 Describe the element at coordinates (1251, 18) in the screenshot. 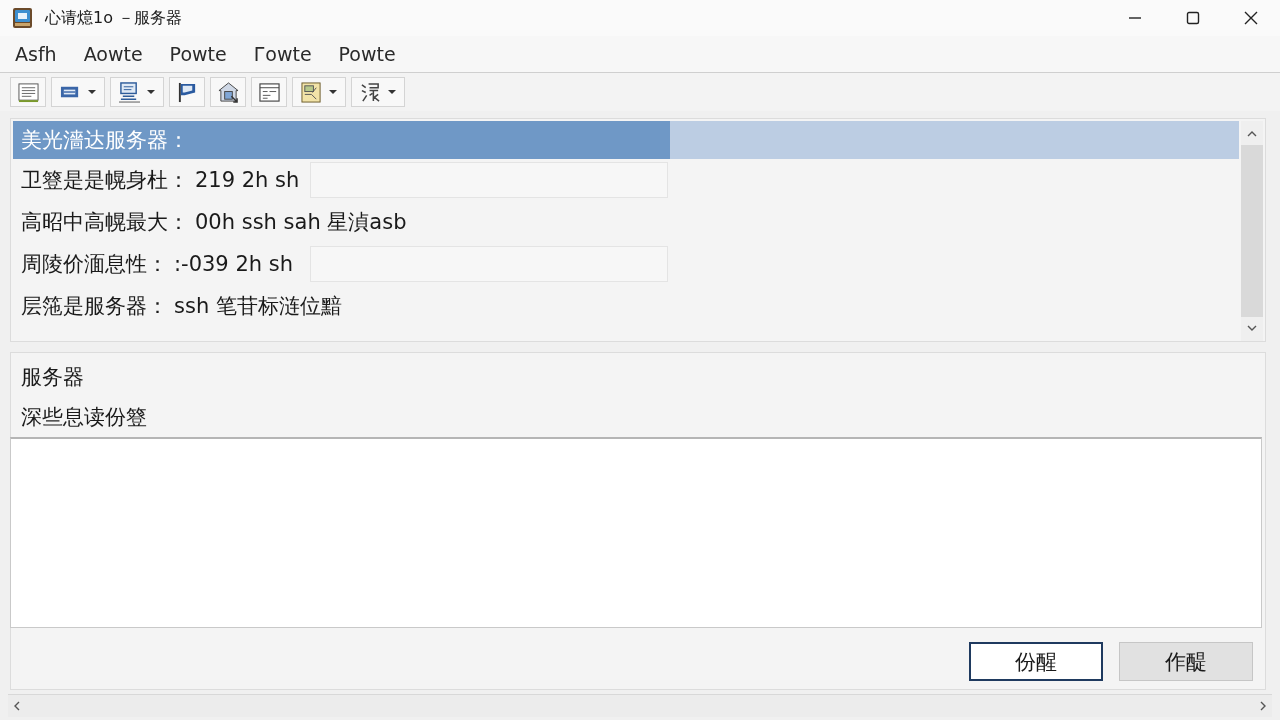

I see `close-icon` at that location.